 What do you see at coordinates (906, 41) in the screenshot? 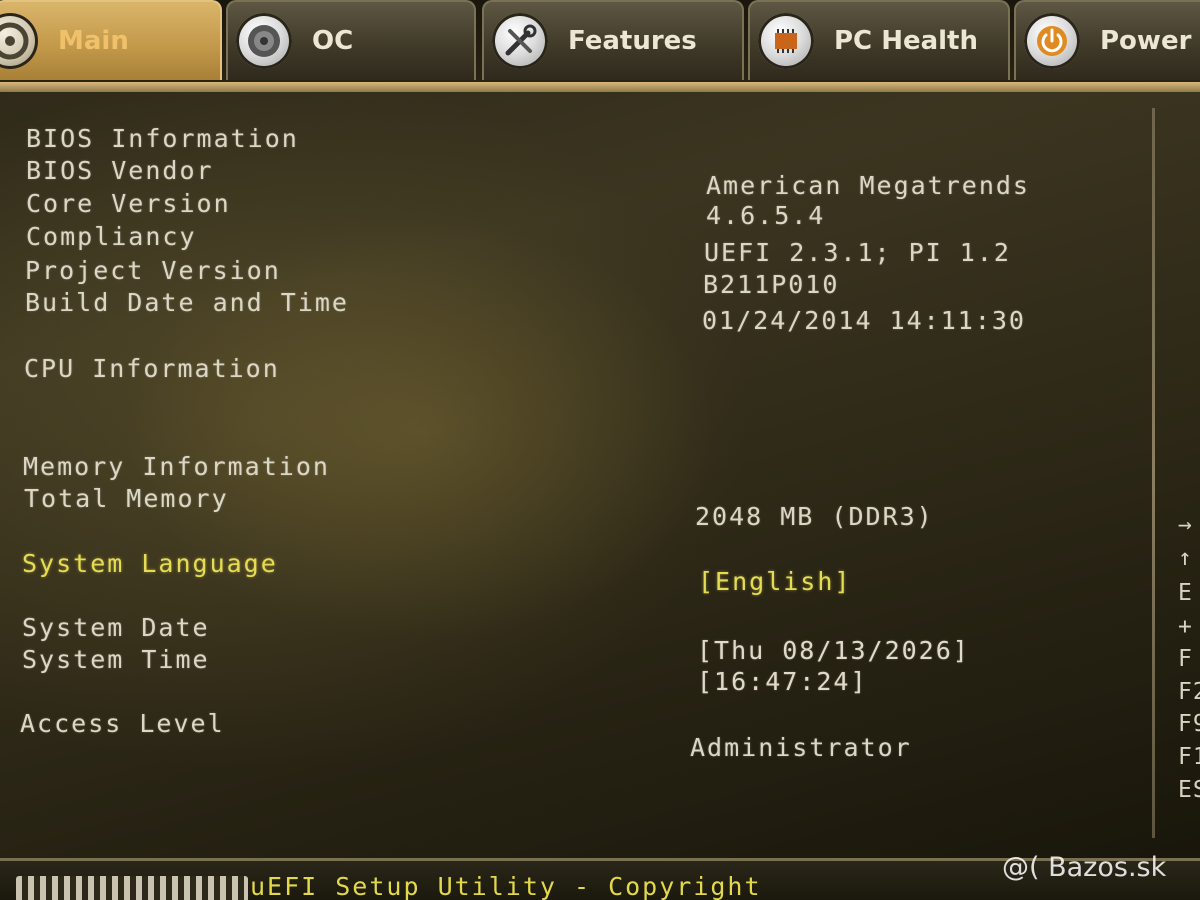
I see `tab-pc-health-label: PC Health` at bounding box center [906, 41].